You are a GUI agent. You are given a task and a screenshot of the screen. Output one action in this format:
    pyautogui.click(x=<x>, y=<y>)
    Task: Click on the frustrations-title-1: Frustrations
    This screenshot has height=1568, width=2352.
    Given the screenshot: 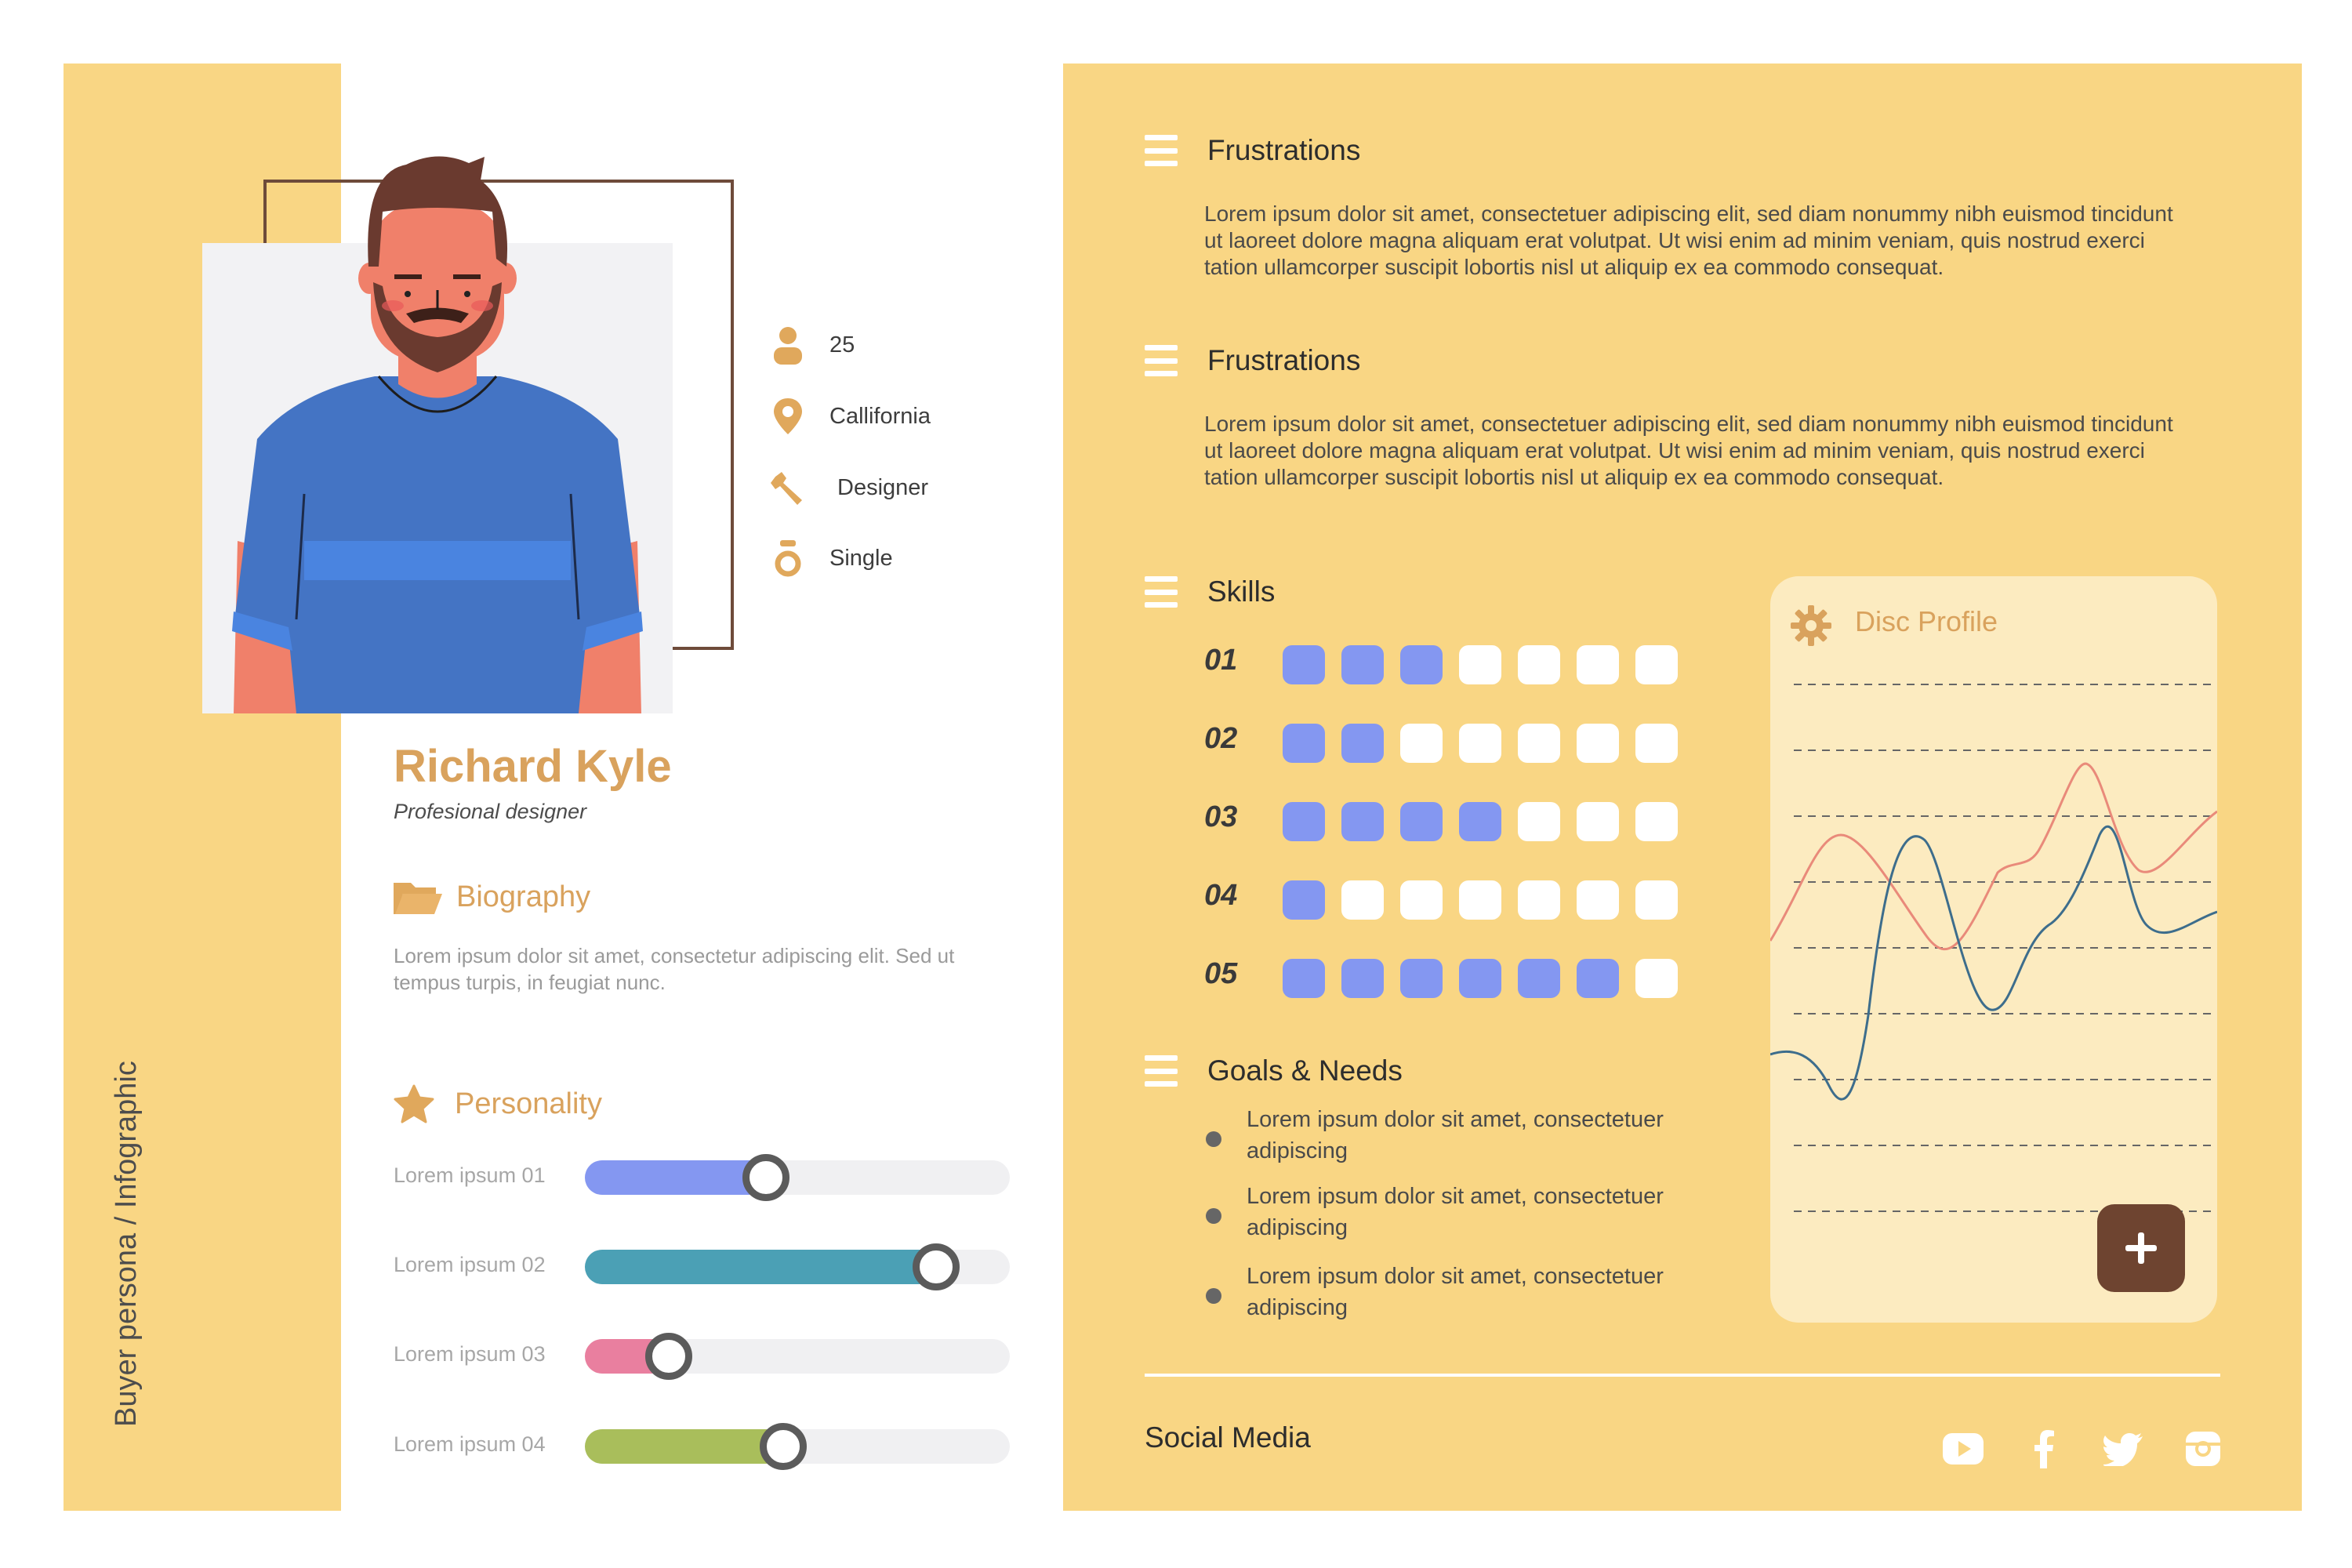 What is the action you would take?
    pyautogui.click(x=1284, y=150)
    